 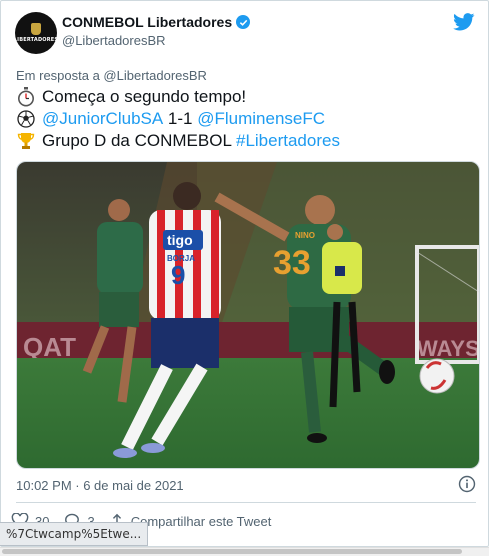 What do you see at coordinates (448, 348) in the screenshot?
I see `ad-board-right-text: WAYS` at bounding box center [448, 348].